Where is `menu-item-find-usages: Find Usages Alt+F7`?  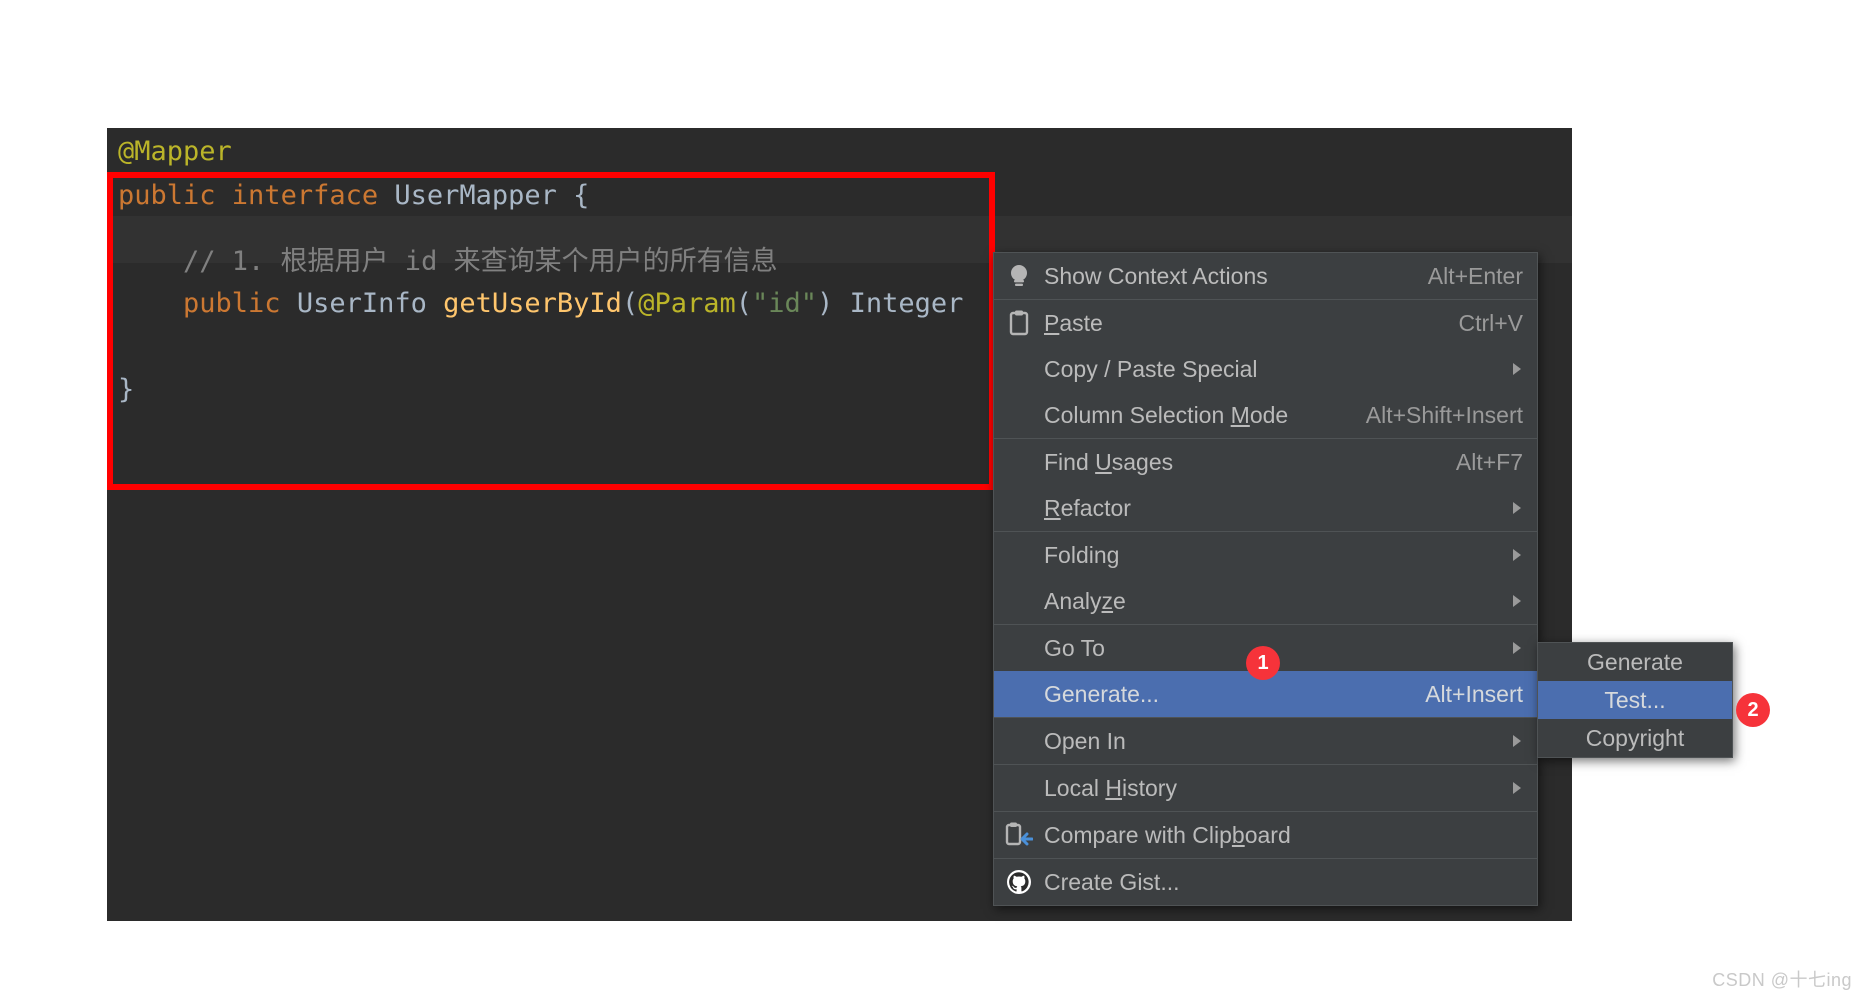
menu-item-find-usages: Find Usages Alt+F7 is located at coordinates (1265, 462).